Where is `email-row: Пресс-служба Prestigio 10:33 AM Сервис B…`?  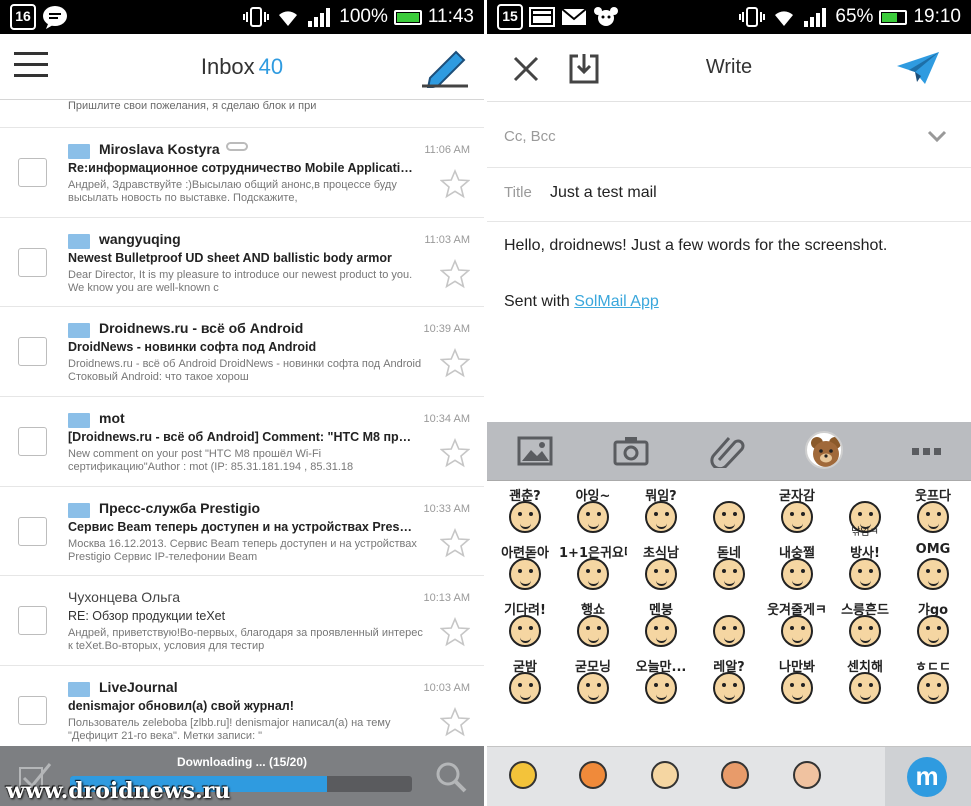
email-row: Пресс-служба Prestigio 10:33 AM Сервис B… is located at coordinates (242, 532).